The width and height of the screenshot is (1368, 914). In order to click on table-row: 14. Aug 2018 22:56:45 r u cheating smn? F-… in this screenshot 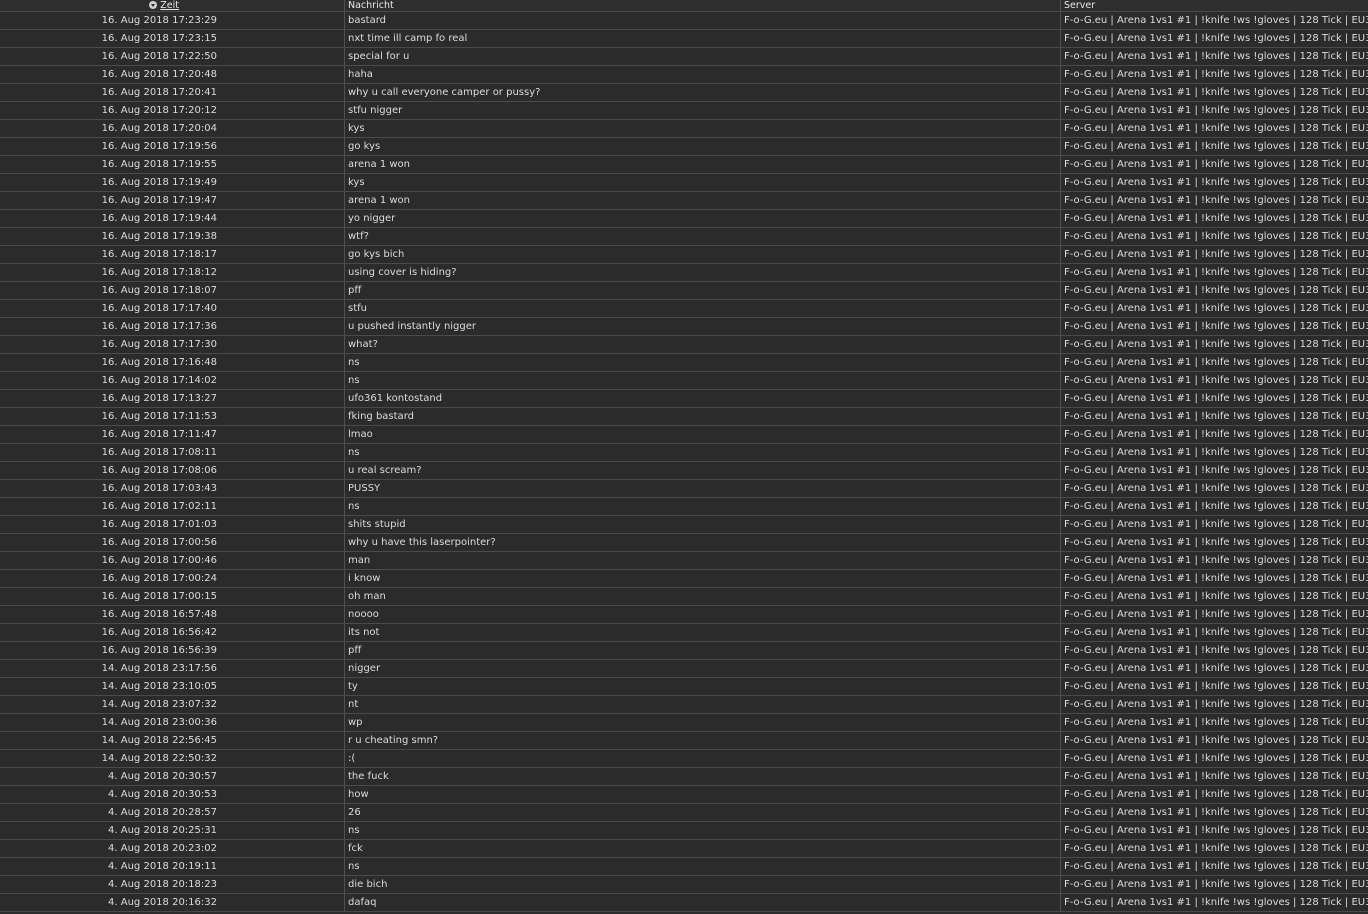, I will do `click(684, 741)`.